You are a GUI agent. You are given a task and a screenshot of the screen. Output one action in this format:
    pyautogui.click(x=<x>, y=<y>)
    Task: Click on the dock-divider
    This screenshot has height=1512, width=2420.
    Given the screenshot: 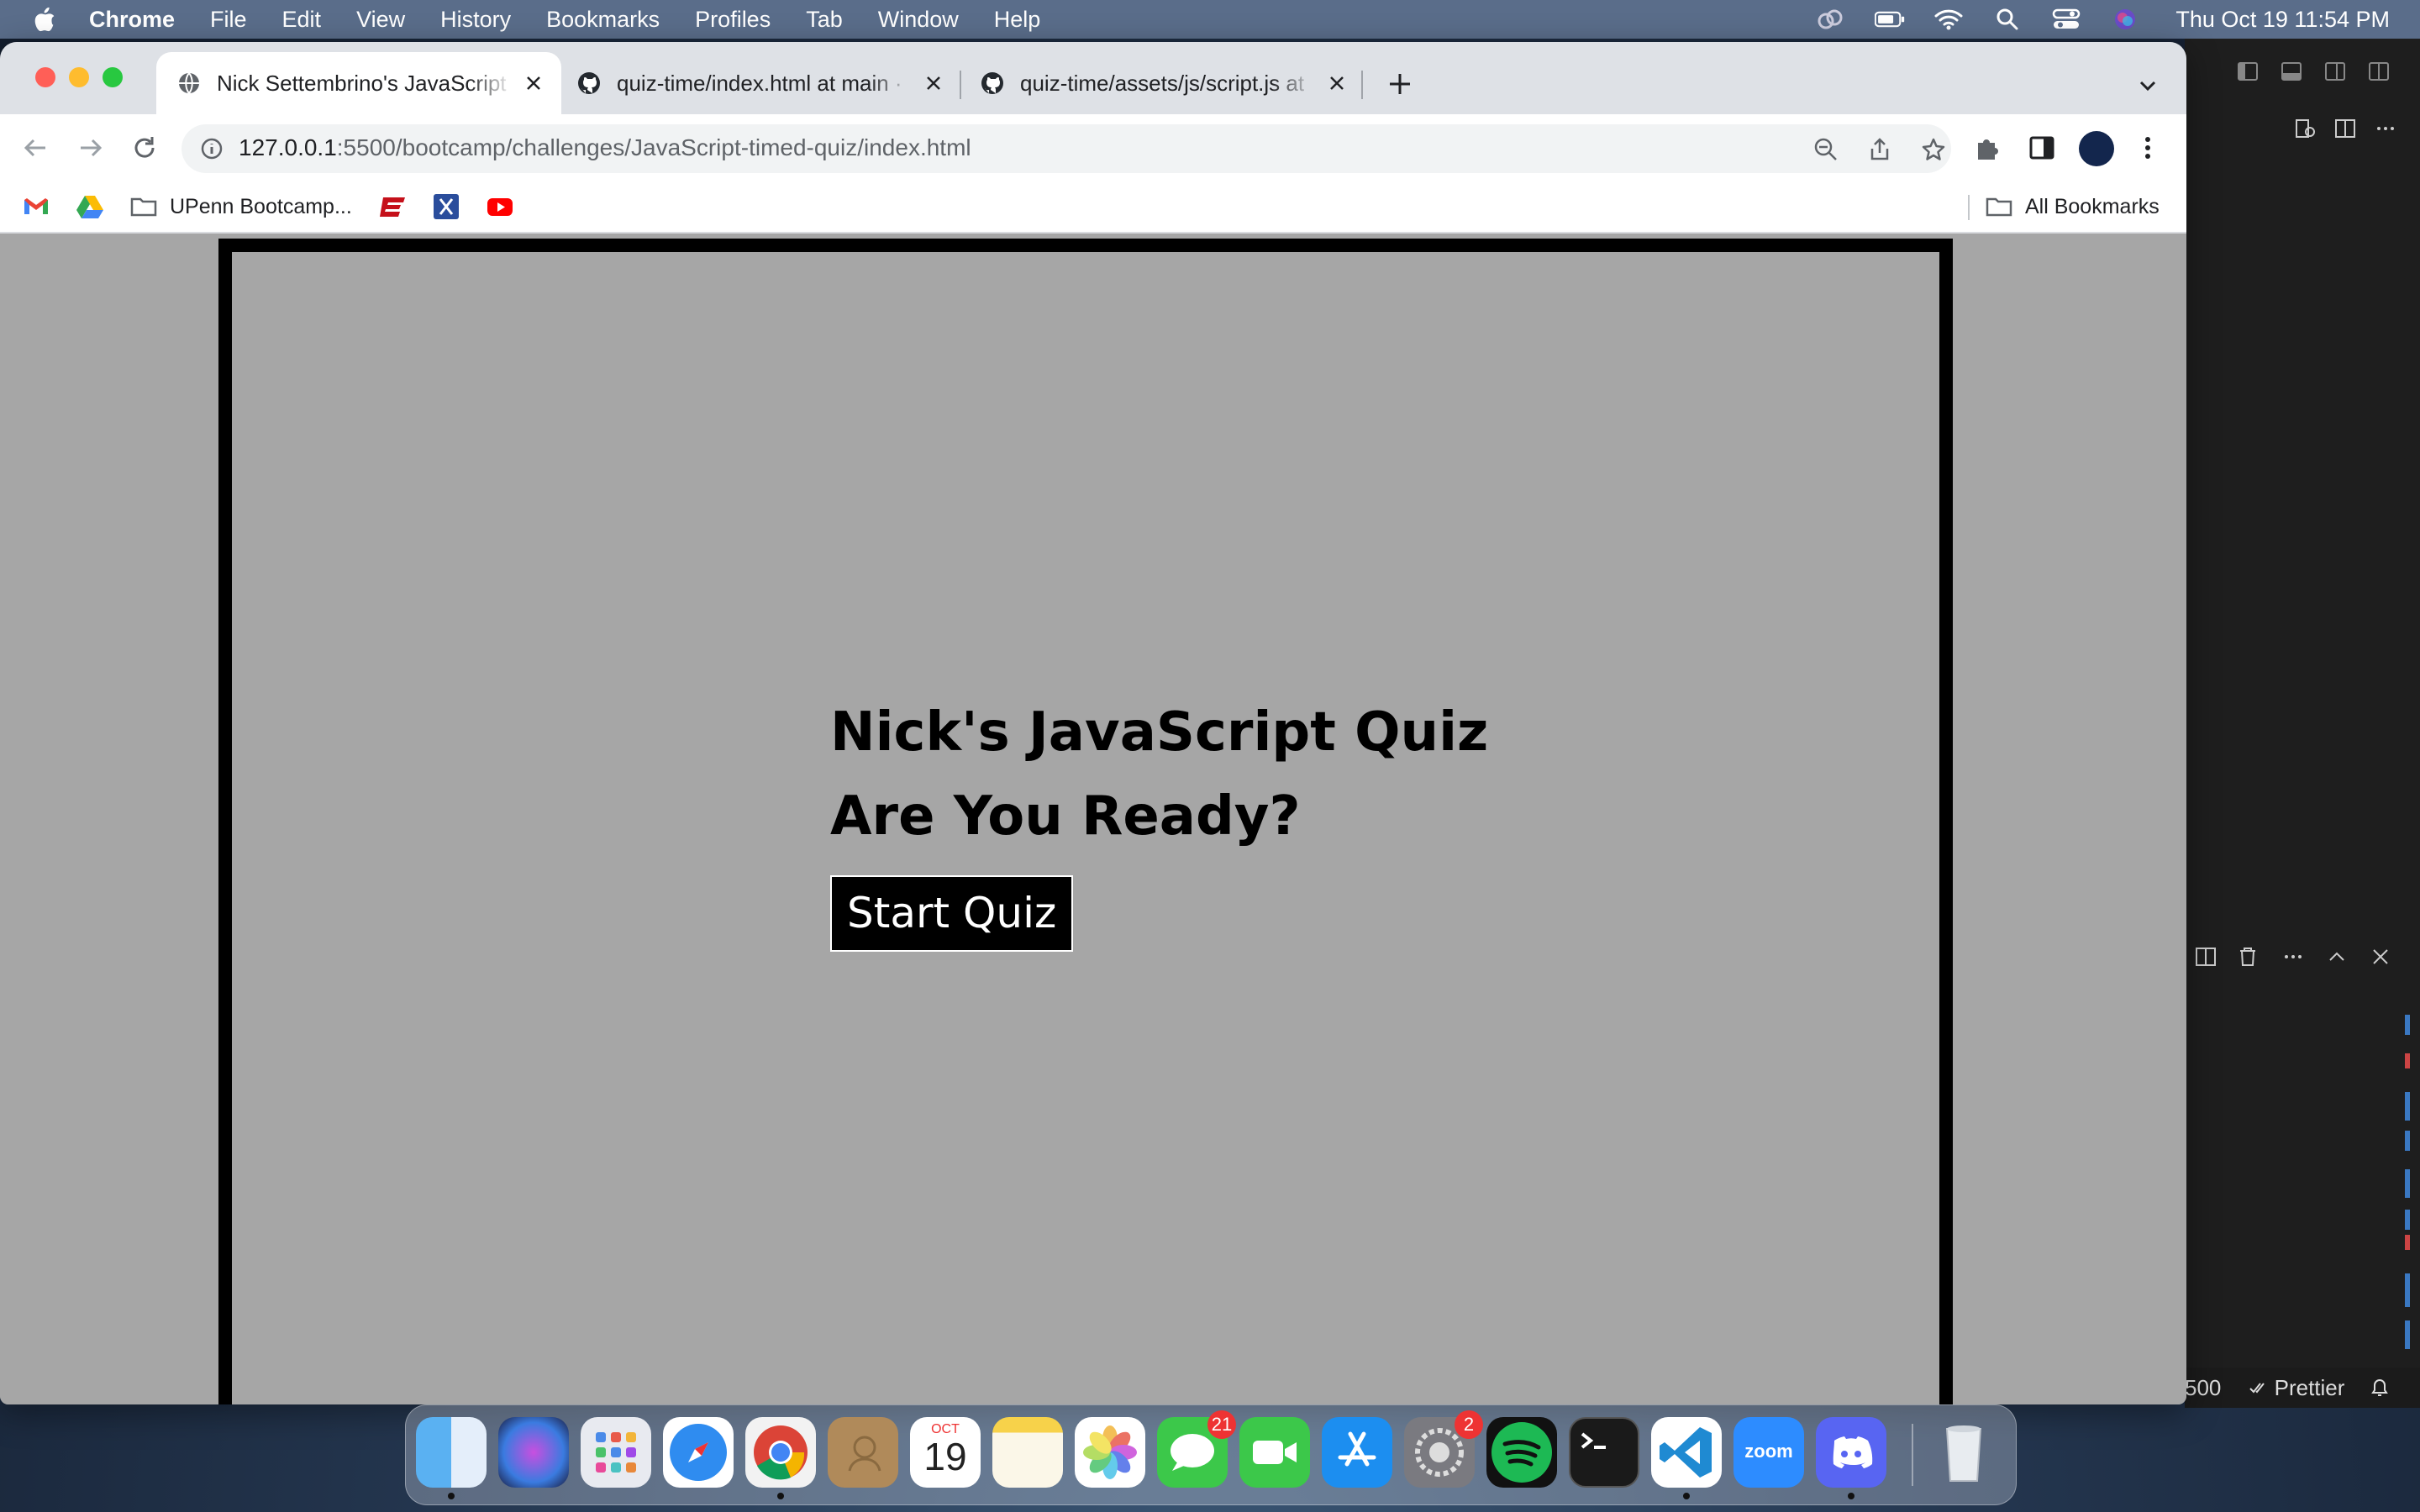 What is the action you would take?
    pyautogui.click(x=1913, y=1455)
    